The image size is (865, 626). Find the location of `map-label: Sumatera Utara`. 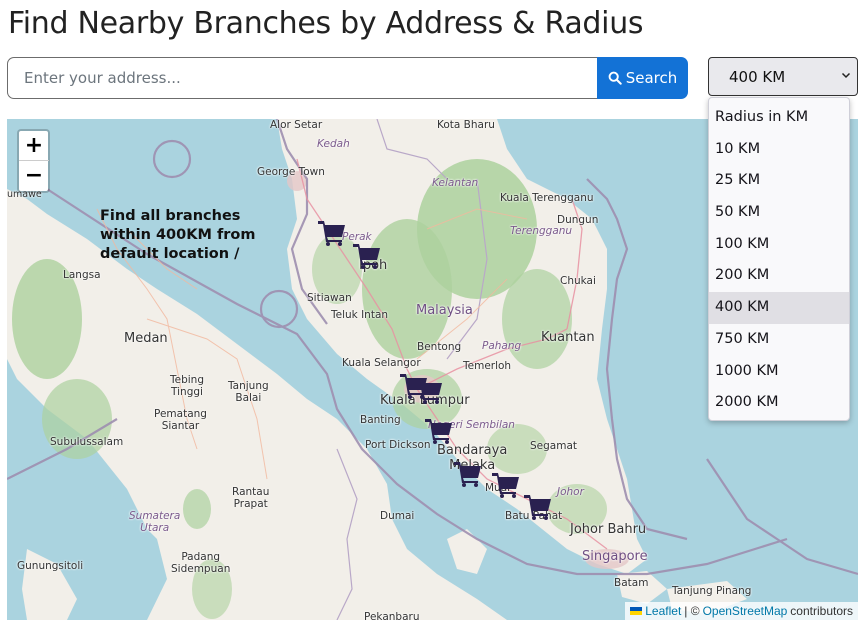

map-label: Sumatera Utara is located at coordinates (155, 522).